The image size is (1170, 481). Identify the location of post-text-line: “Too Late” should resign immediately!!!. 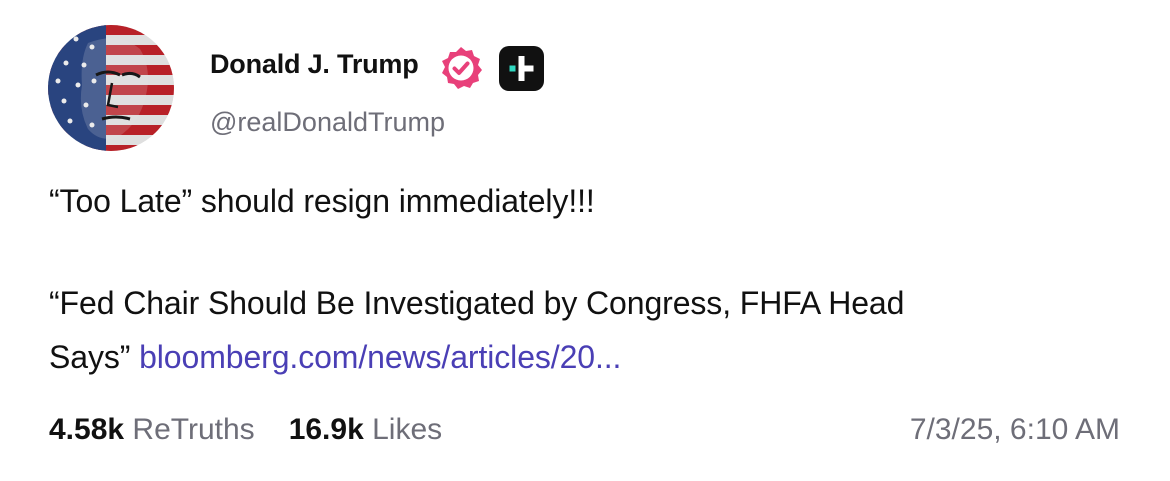
(322, 201).